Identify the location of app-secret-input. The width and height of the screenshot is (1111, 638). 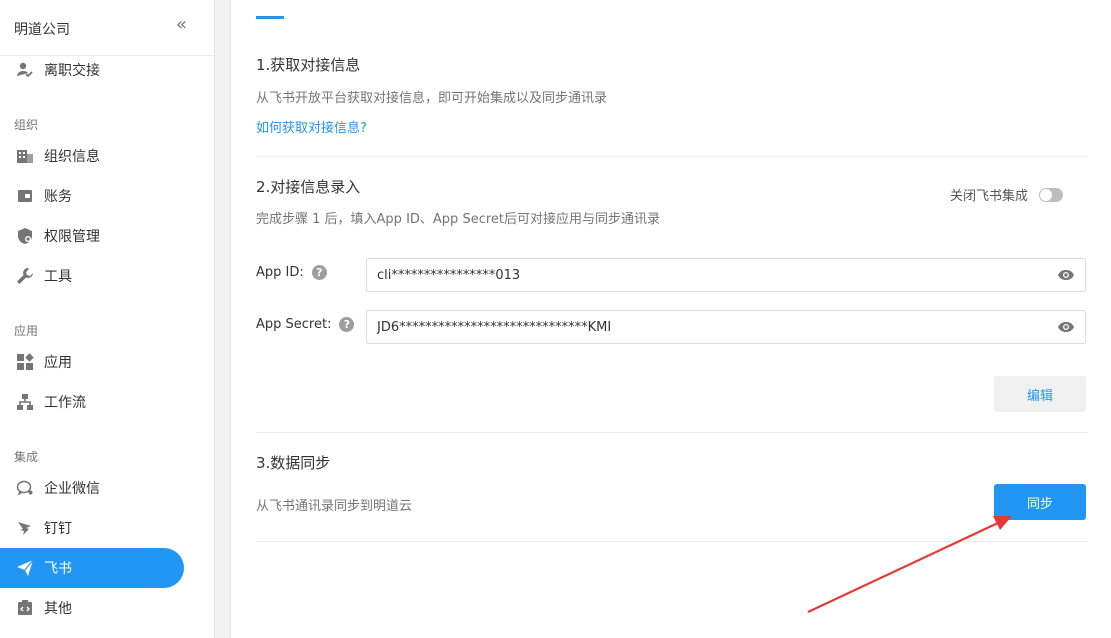
(726, 327).